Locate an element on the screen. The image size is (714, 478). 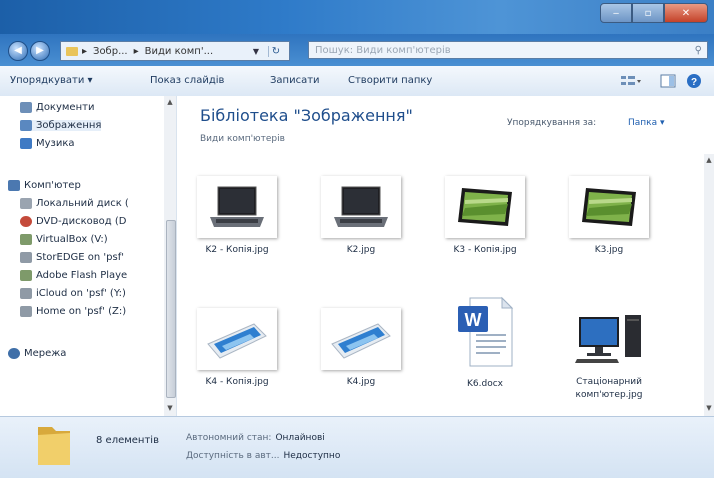
window-controls: ‒ ▫ ✕ is located at coordinates (654, 13).